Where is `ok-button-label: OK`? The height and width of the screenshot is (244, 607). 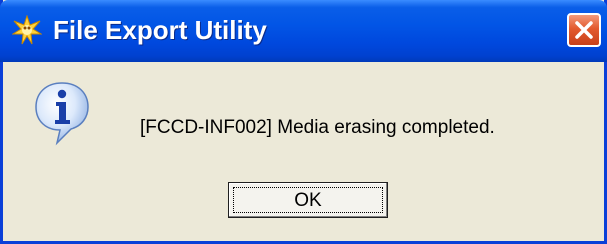 ok-button-label: OK is located at coordinates (308, 200).